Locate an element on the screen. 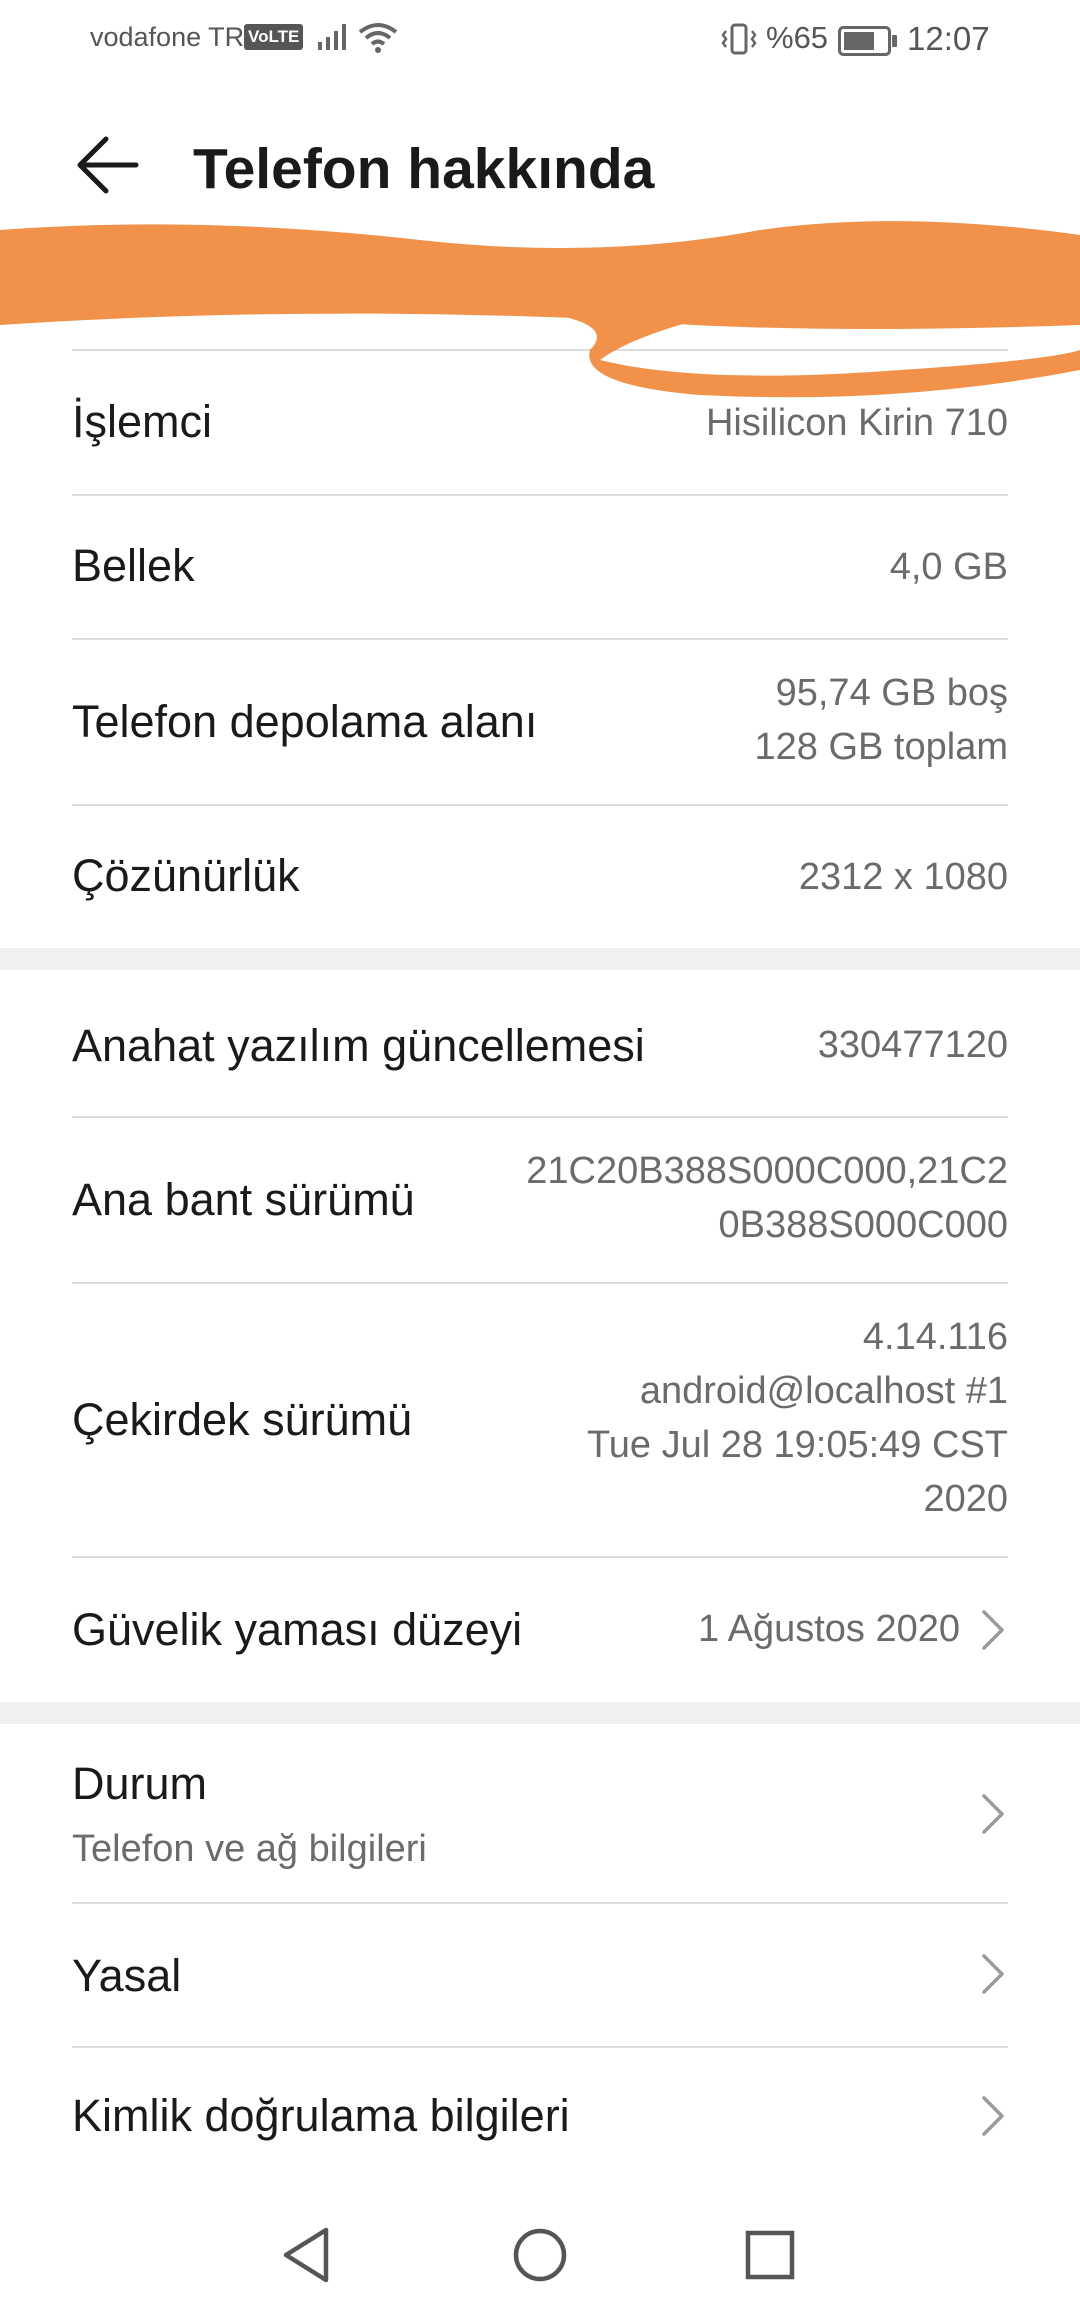  baseband-value: 21C20B388S000C000,21C2 0B388S000C000 is located at coordinates (767, 1198).